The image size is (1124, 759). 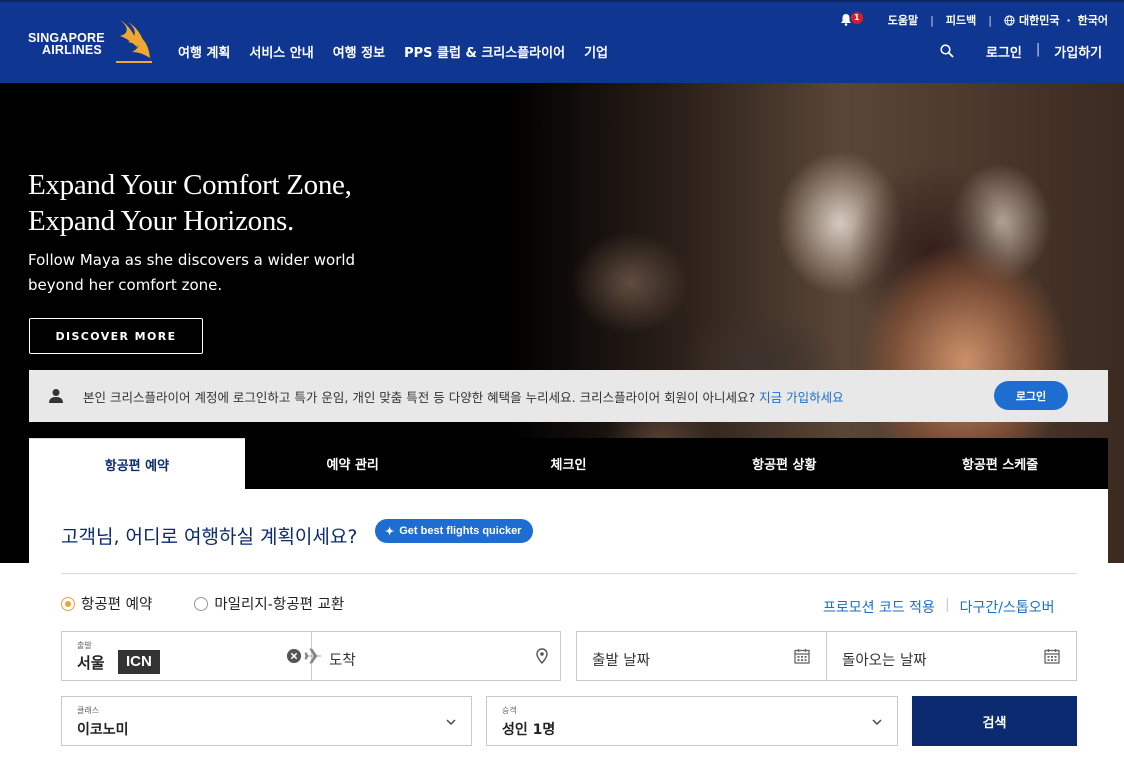 What do you see at coordinates (116, 336) in the screenshot?
I see `discover-more-button: DISCOVER MORE` at bounding box center [116, 336].